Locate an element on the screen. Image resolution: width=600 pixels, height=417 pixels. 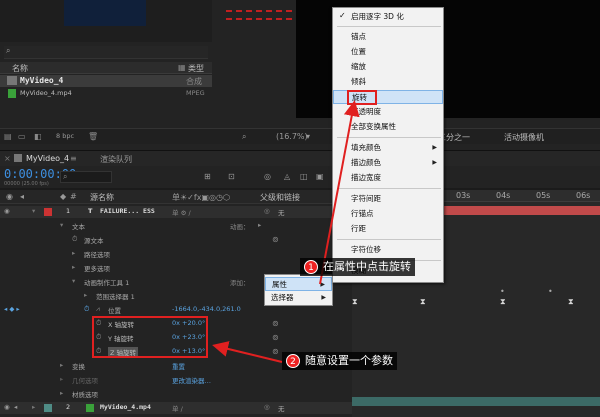
callout-step-2: 2 随意设置一个参数 is located at coordinates (339, 361).